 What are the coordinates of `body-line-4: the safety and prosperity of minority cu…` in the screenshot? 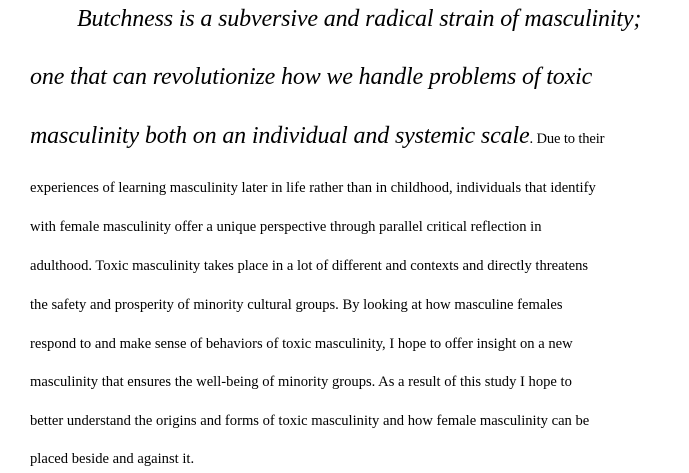 It's located at (296, 305).